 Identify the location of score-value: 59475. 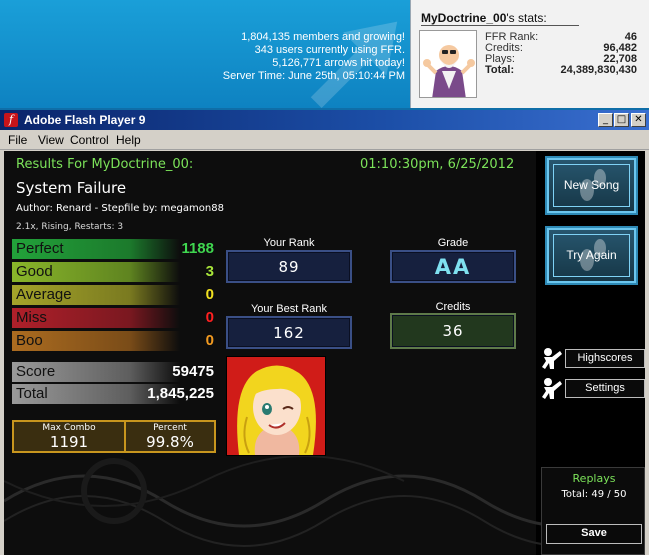
(193, 371).